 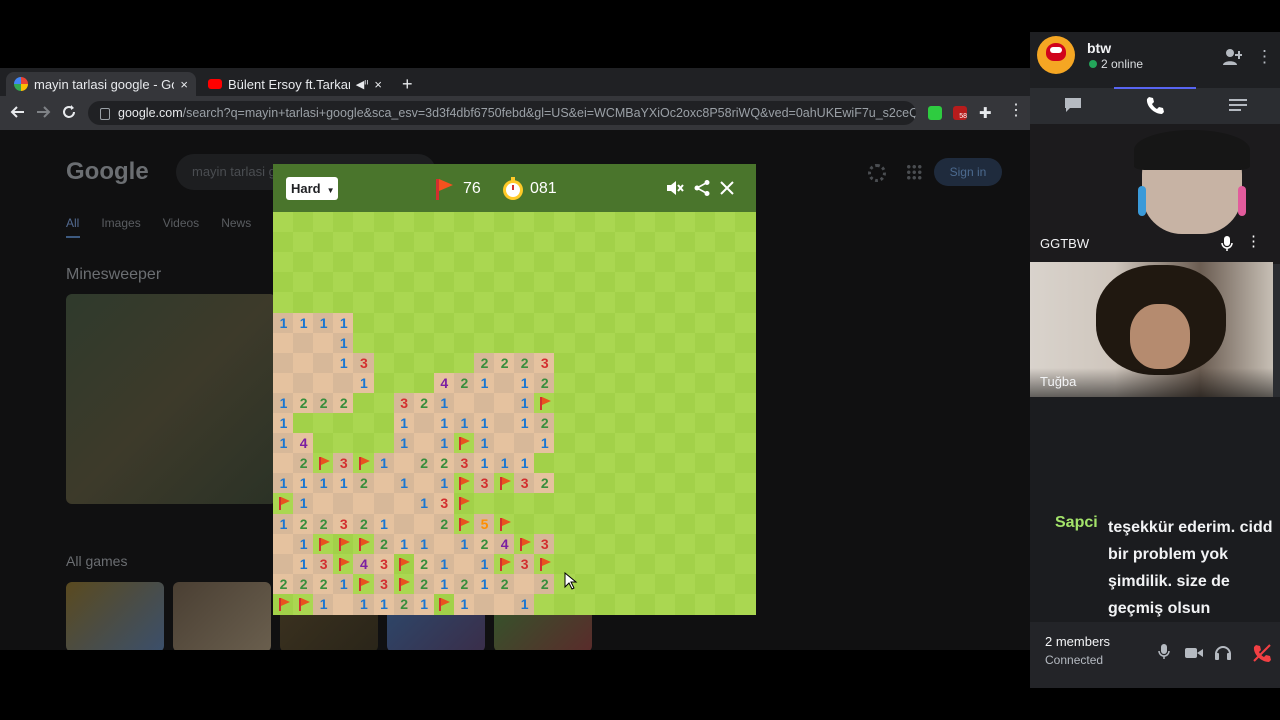 What do you see at coordinates (101, 84) in the screenshot?
I see `tab-minesweeper: mayin tarlasi google - Go ×` at bounding box center [101, 84].